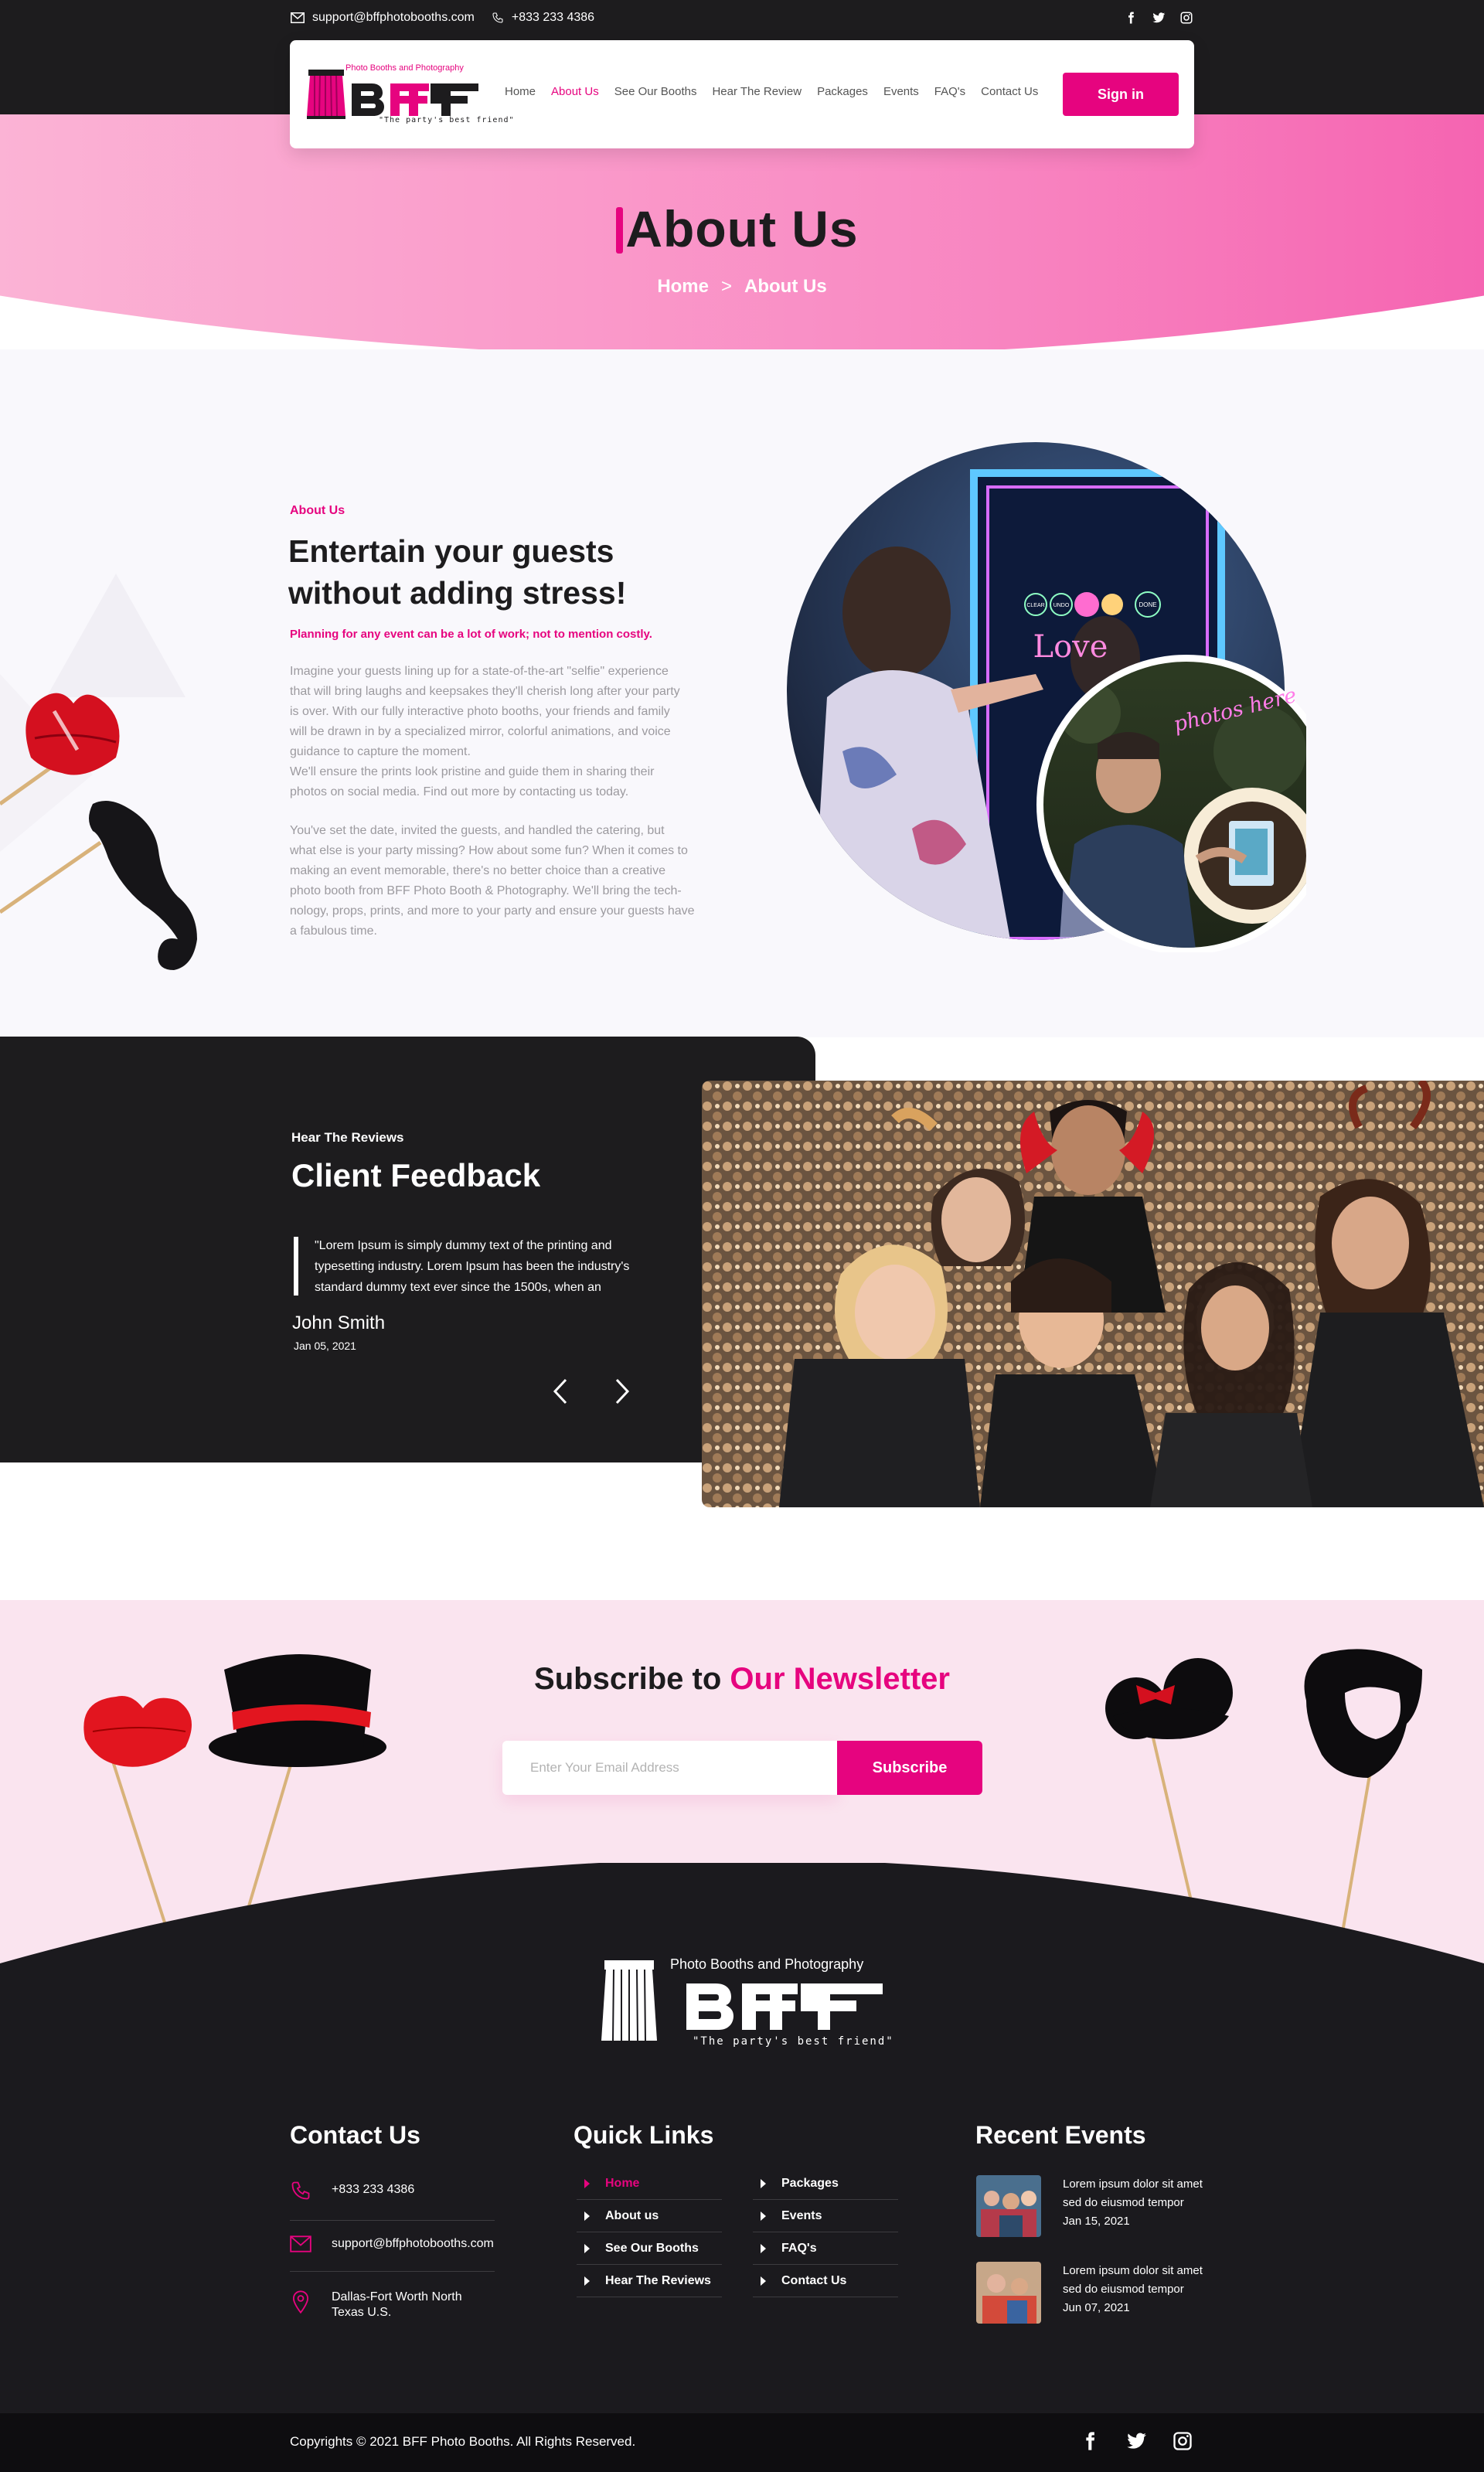 The image size is (1484, 2472). I want to click on breadcrumb-home: Home, so click(683, 286).